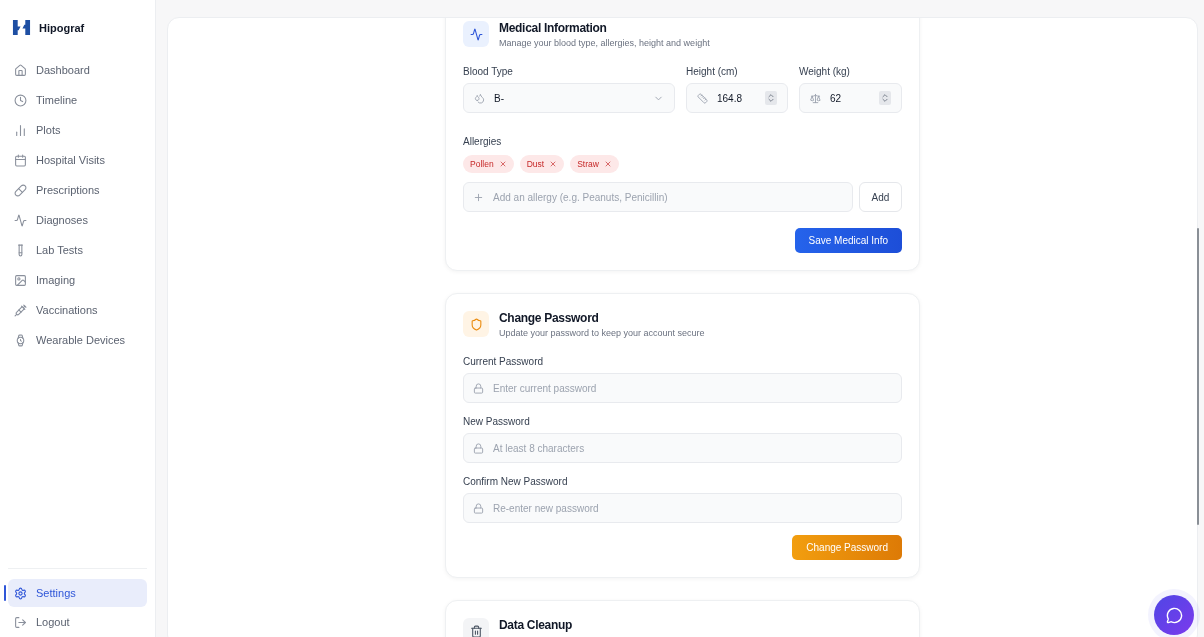 The image size is (1204, 637). What do you see at coordinates (20, 160) in the screenshot?
I see `calendar-icon` at bounding box center [20, 160].